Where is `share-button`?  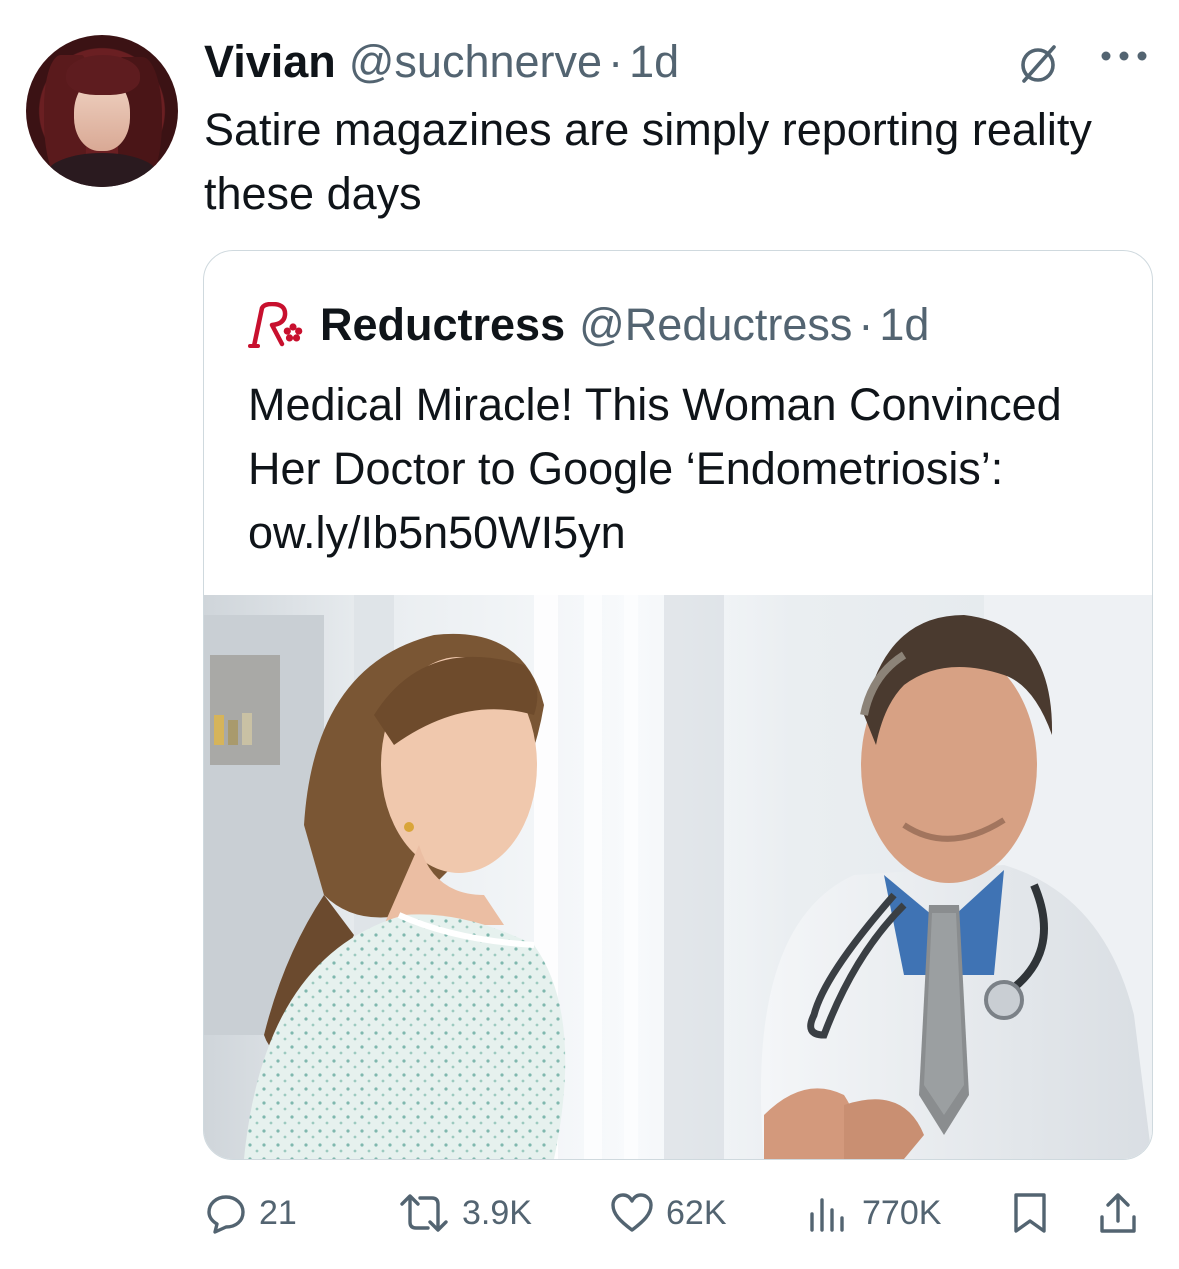 share-button is located at coordinates (1118, 1213).